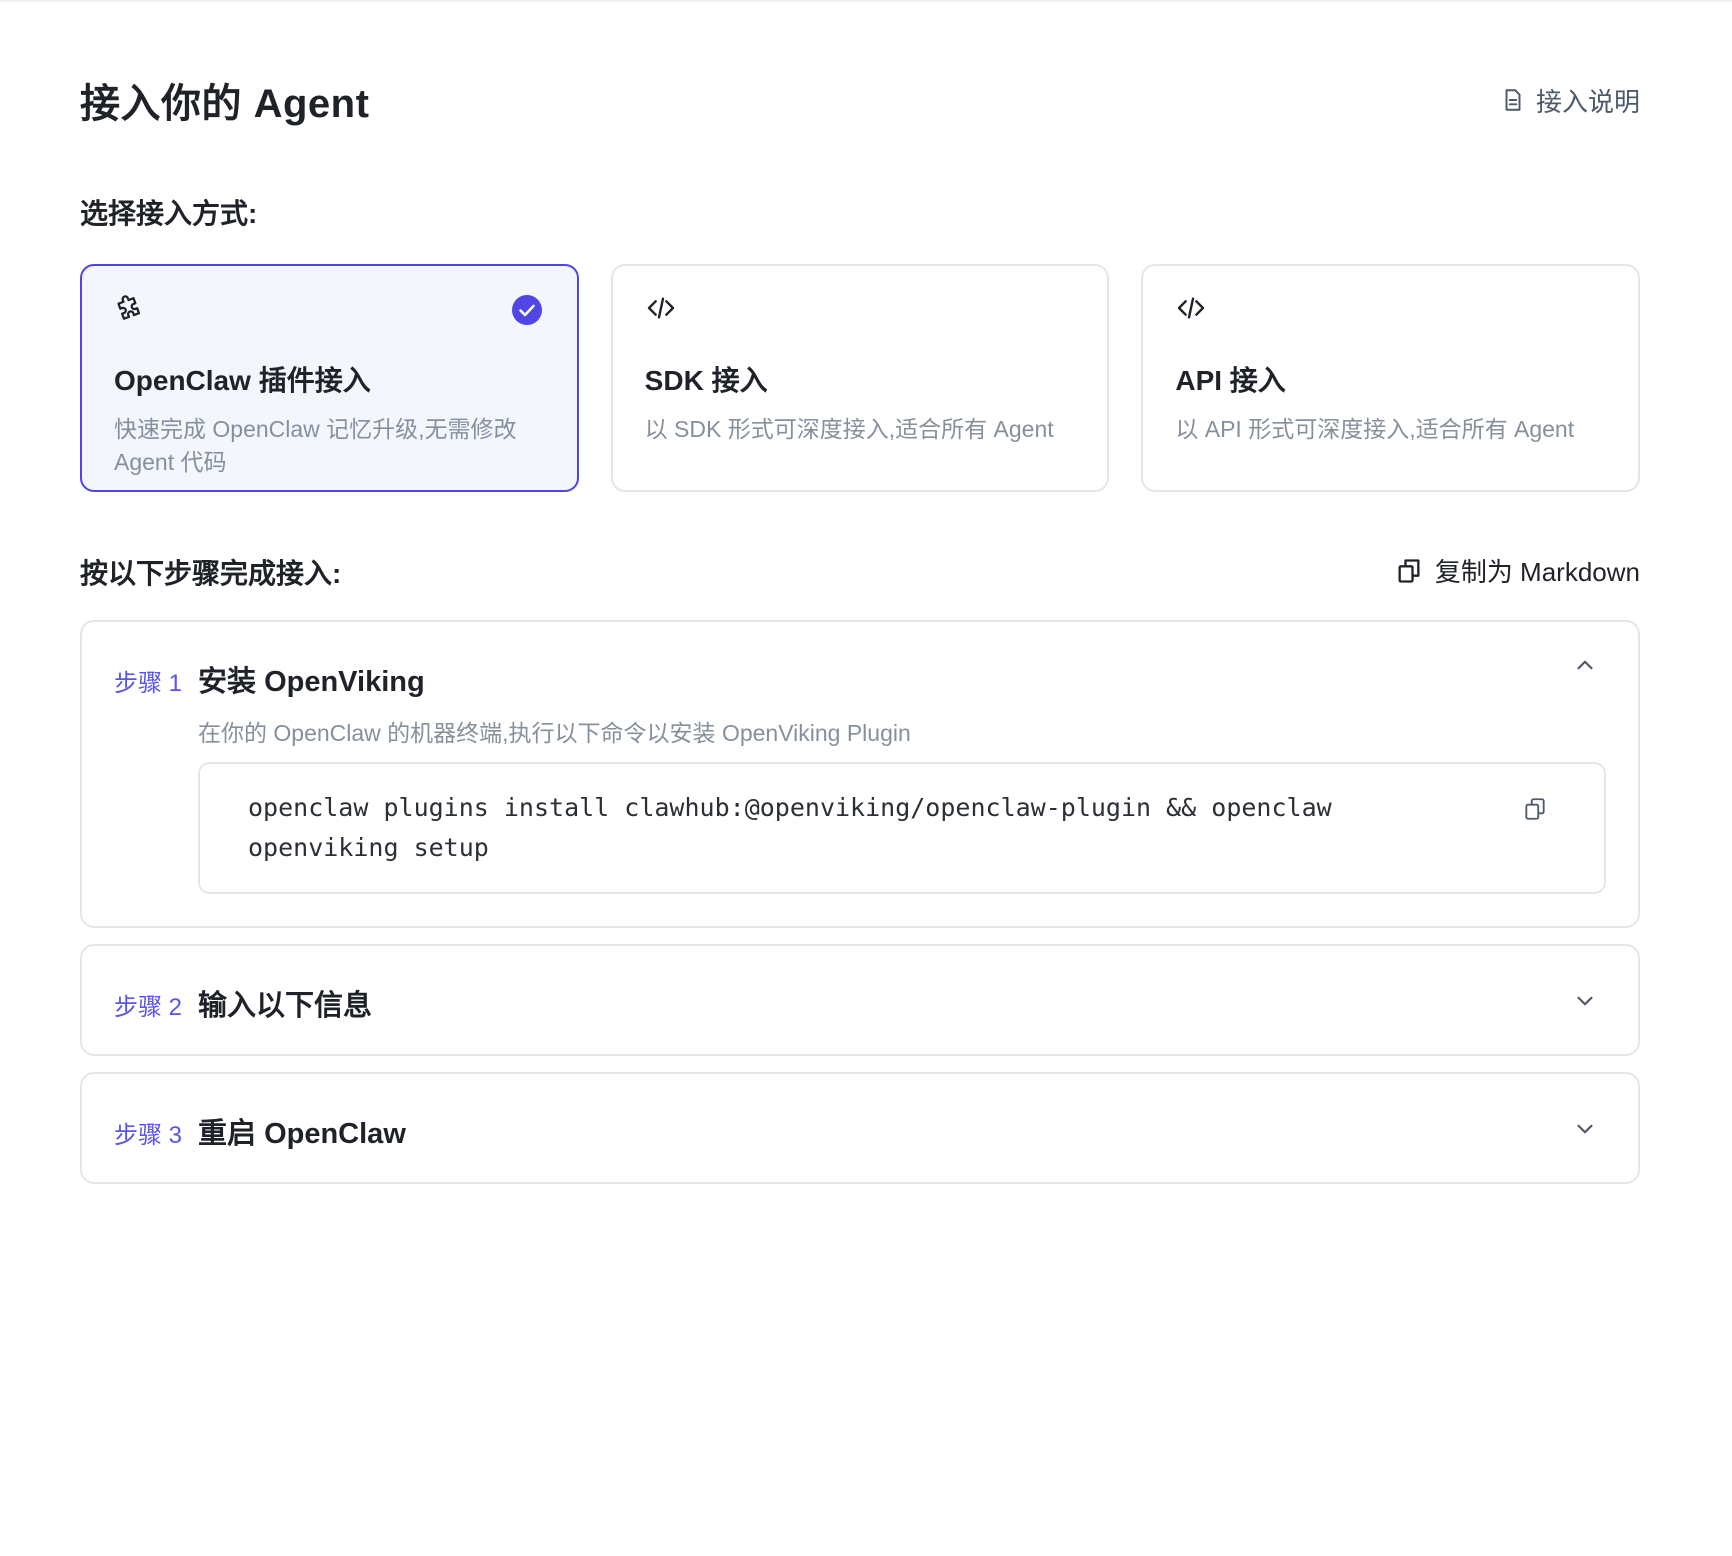  I want to click on guide-link: 接入说明, so click(1570, 100).